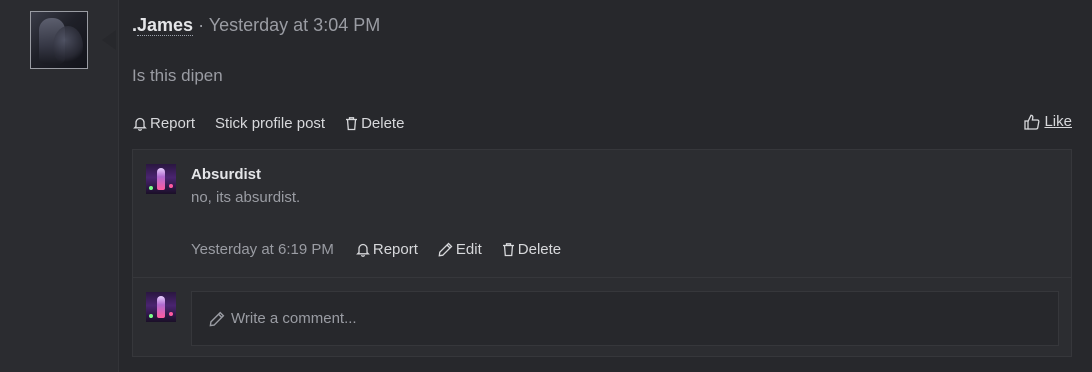 The image size is (1092, 372). I want to click on delete-button: Delete, so click(374, 123).